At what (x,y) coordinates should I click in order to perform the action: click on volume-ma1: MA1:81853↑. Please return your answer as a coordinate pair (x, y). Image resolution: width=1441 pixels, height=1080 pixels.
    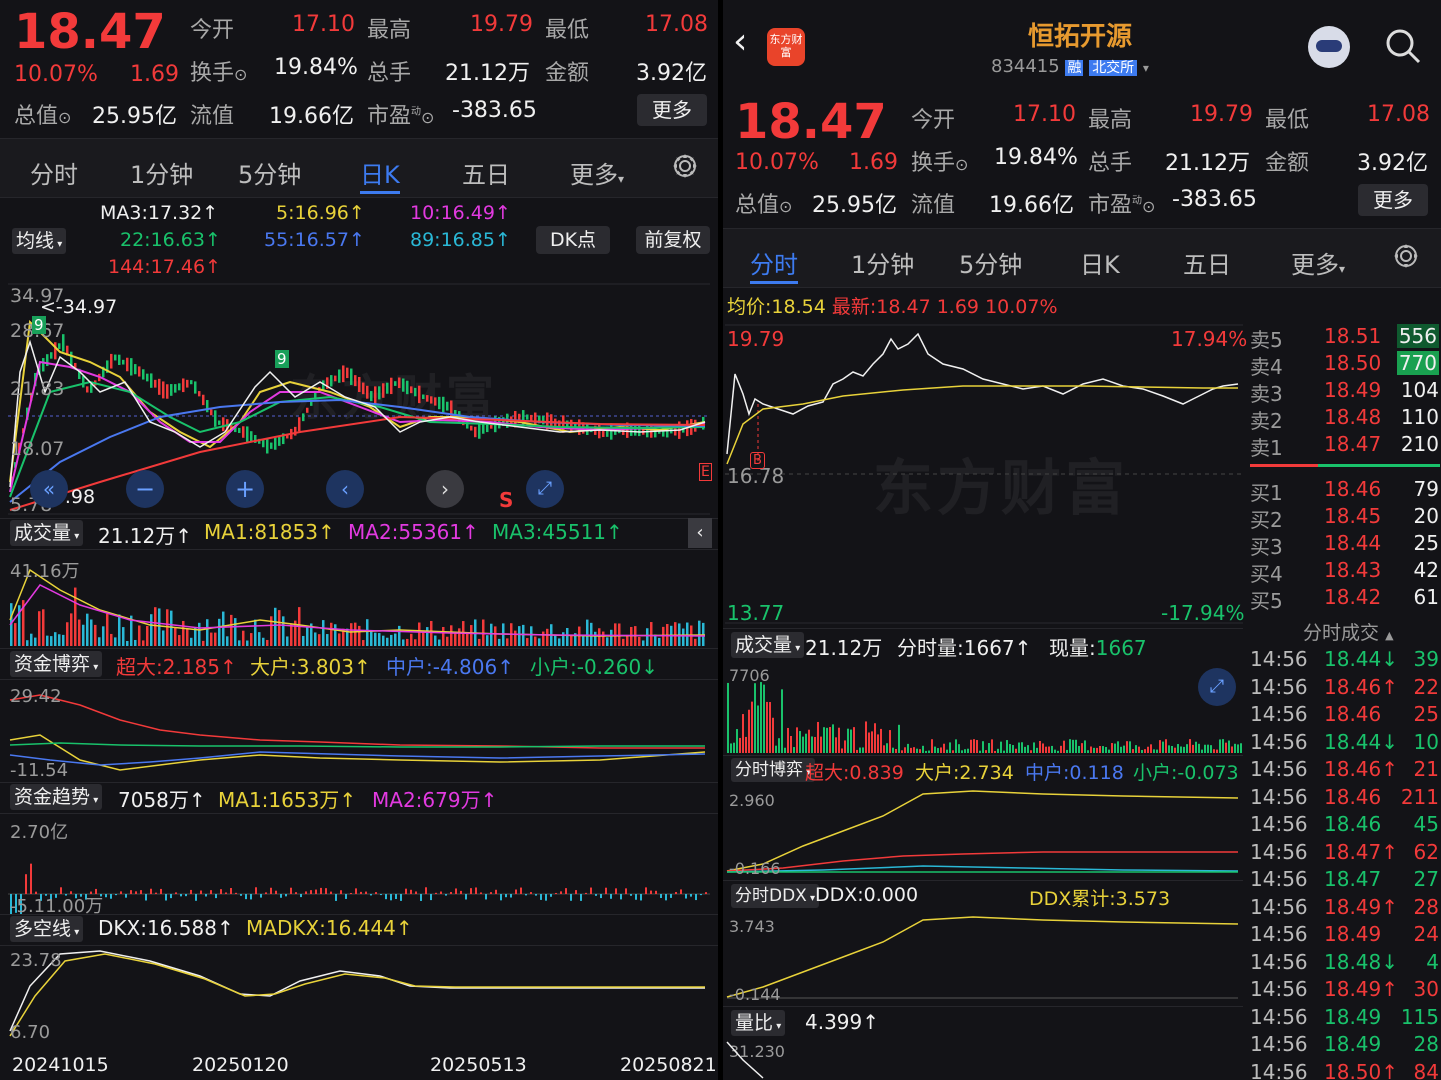
    Looking at the image, I should click on (269, 532).